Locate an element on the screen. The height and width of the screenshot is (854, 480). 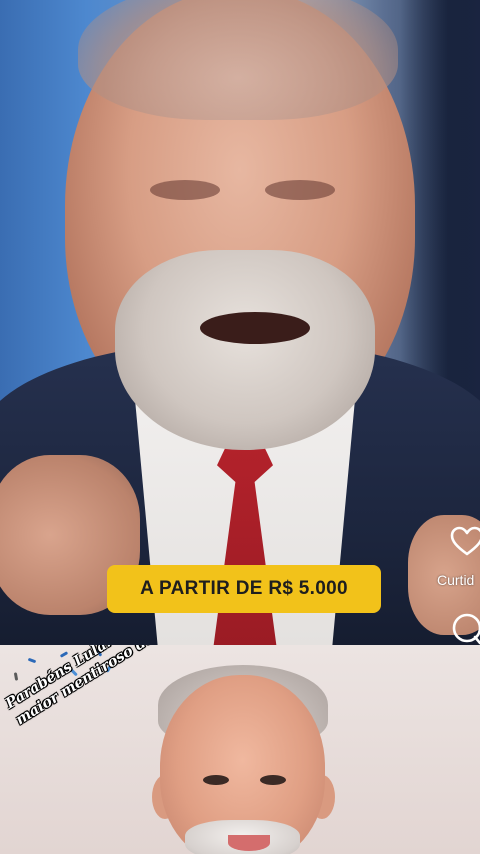
comment-button is located at coordinates (465, 629).